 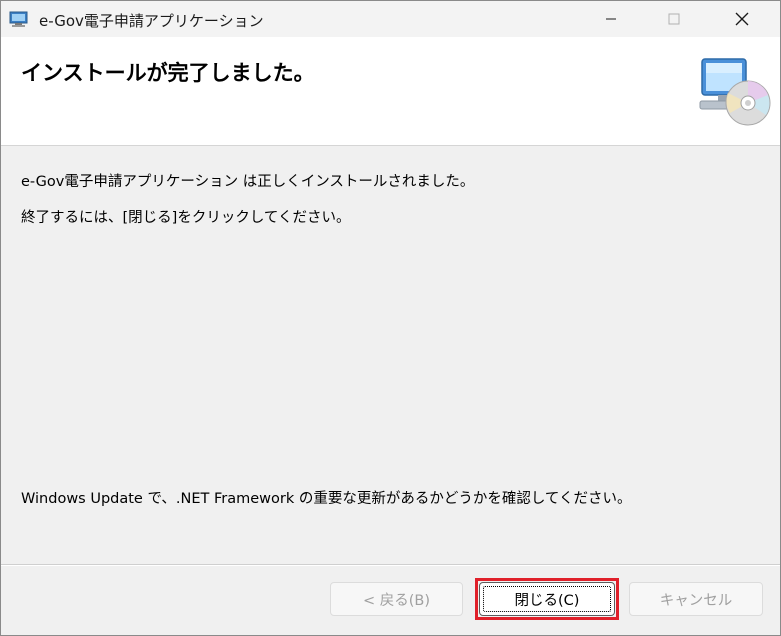 I want to click on close-icon, so click(x=742, y=19).